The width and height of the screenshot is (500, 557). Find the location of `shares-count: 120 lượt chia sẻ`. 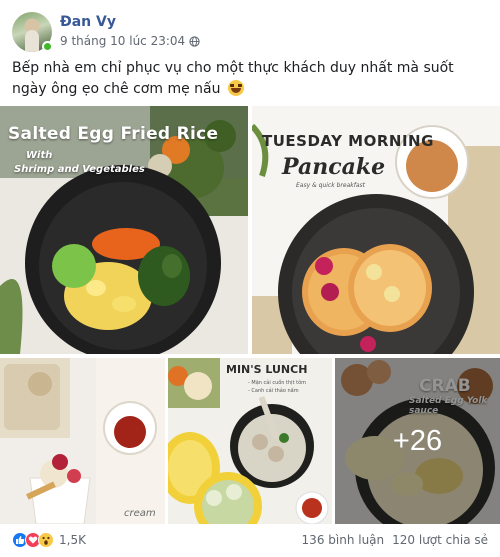

shares-count: 120 lượt chia sẻ is located at coordinates (440, 540).